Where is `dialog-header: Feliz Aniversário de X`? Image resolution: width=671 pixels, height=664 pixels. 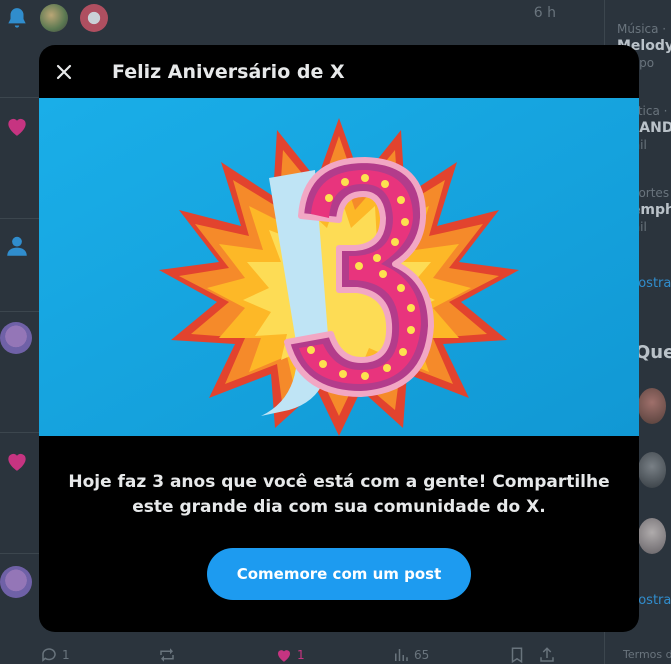 dialog-header: Feliz Aniversário de X is located at coordinates (339, 71).